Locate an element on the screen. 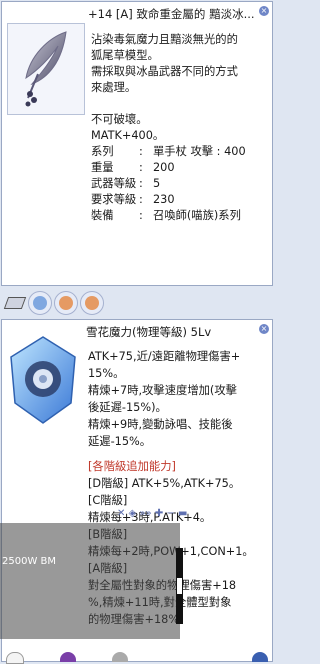  card-image is located at coordinates (43, 380).